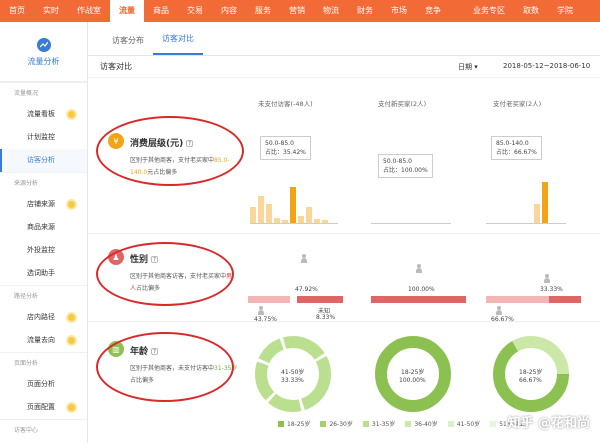  What do you see at coordinates (128, 45) in the screenshot?
I see `tab-visitor-distribution: 访客分布` at bounding box center [128, 45].